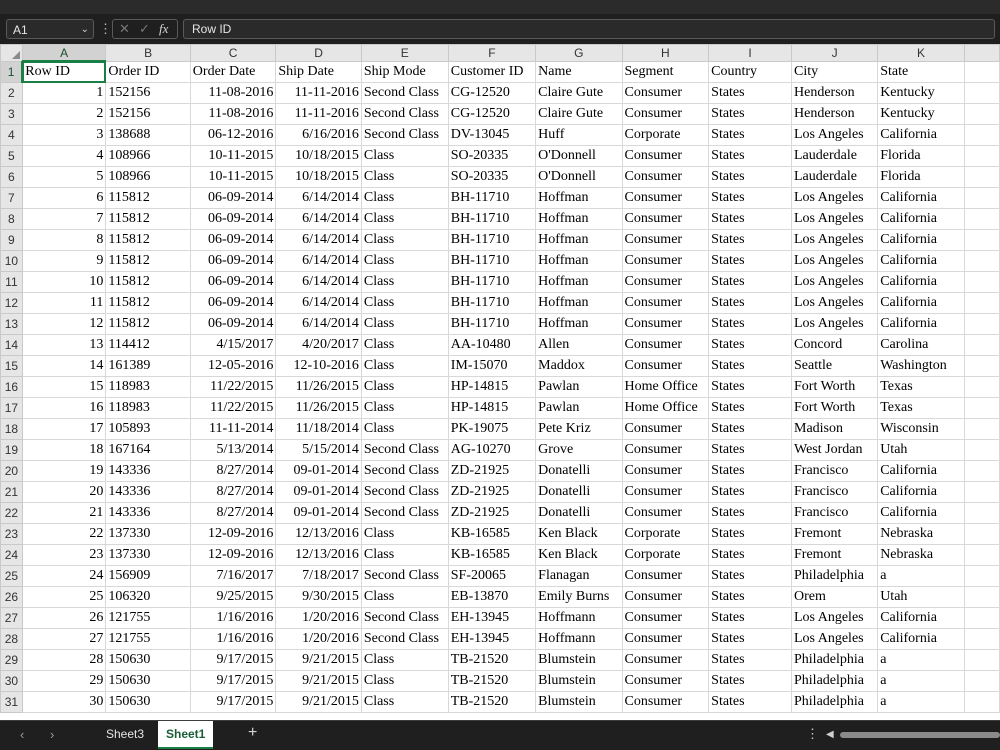 The height and width of the screenshot is (750, 1000). I want to click on cell: 150630, so click(148, 681).